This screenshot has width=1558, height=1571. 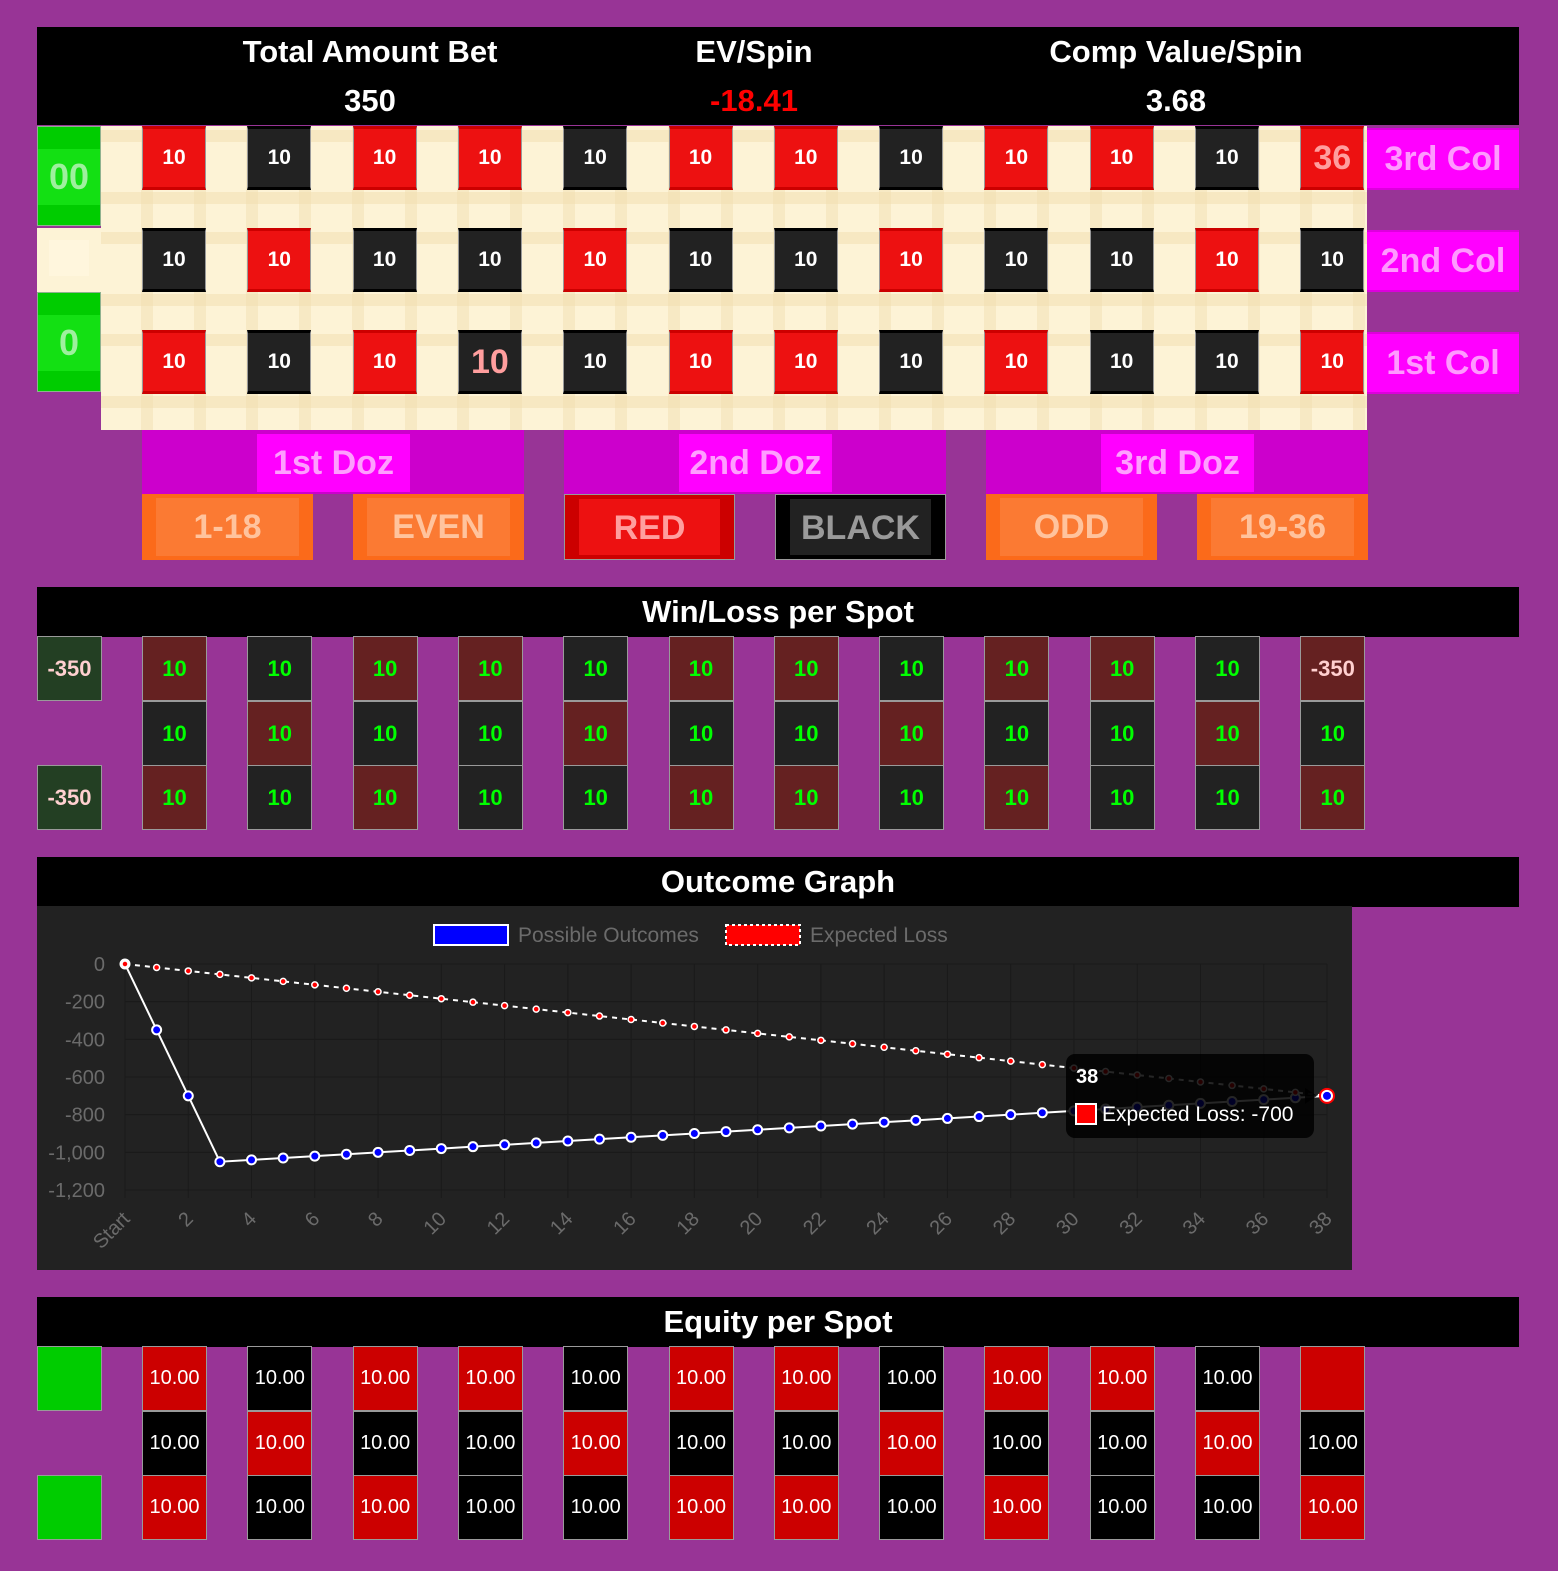 I want to click on zero-label: 0, so click(x=69, y=343).